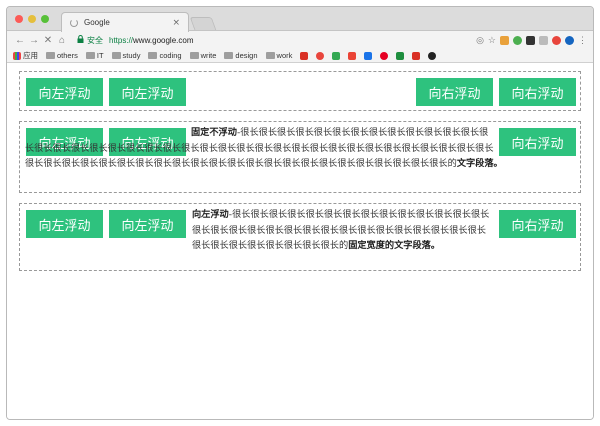 This screenshot has width=600, height=426. I want to click on paragraph-tail: 固定宽度的文字段落。, so click(394, 246).